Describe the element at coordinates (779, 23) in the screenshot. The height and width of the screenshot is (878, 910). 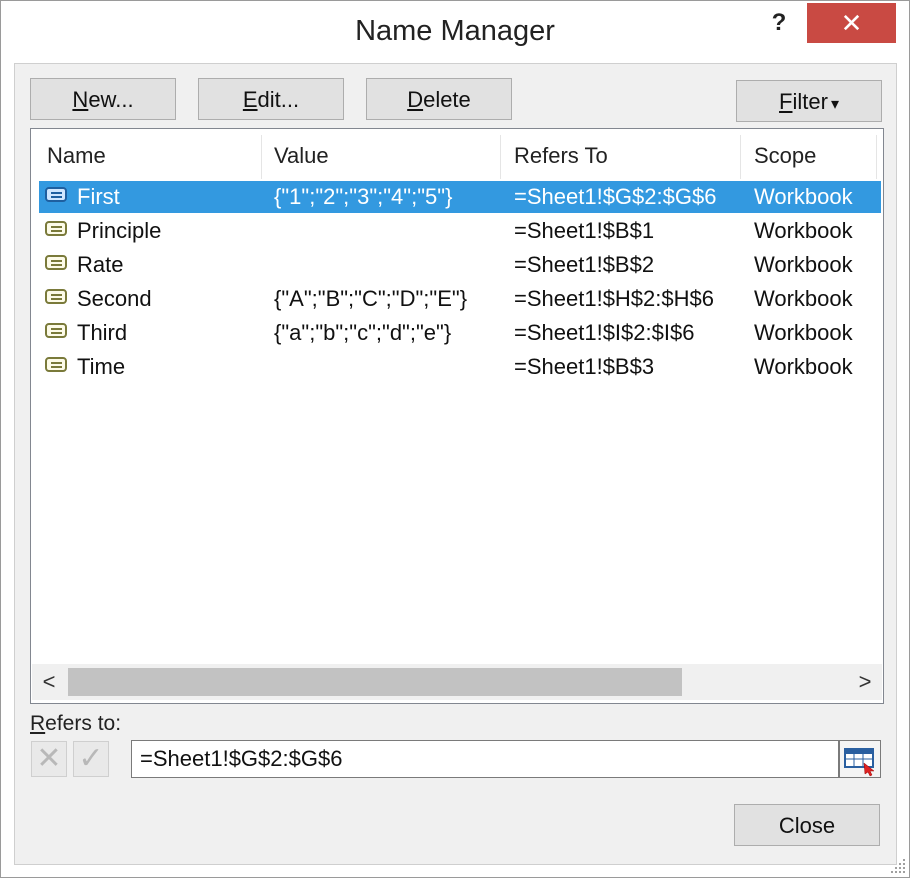
I see `help-button: ?` at that location.